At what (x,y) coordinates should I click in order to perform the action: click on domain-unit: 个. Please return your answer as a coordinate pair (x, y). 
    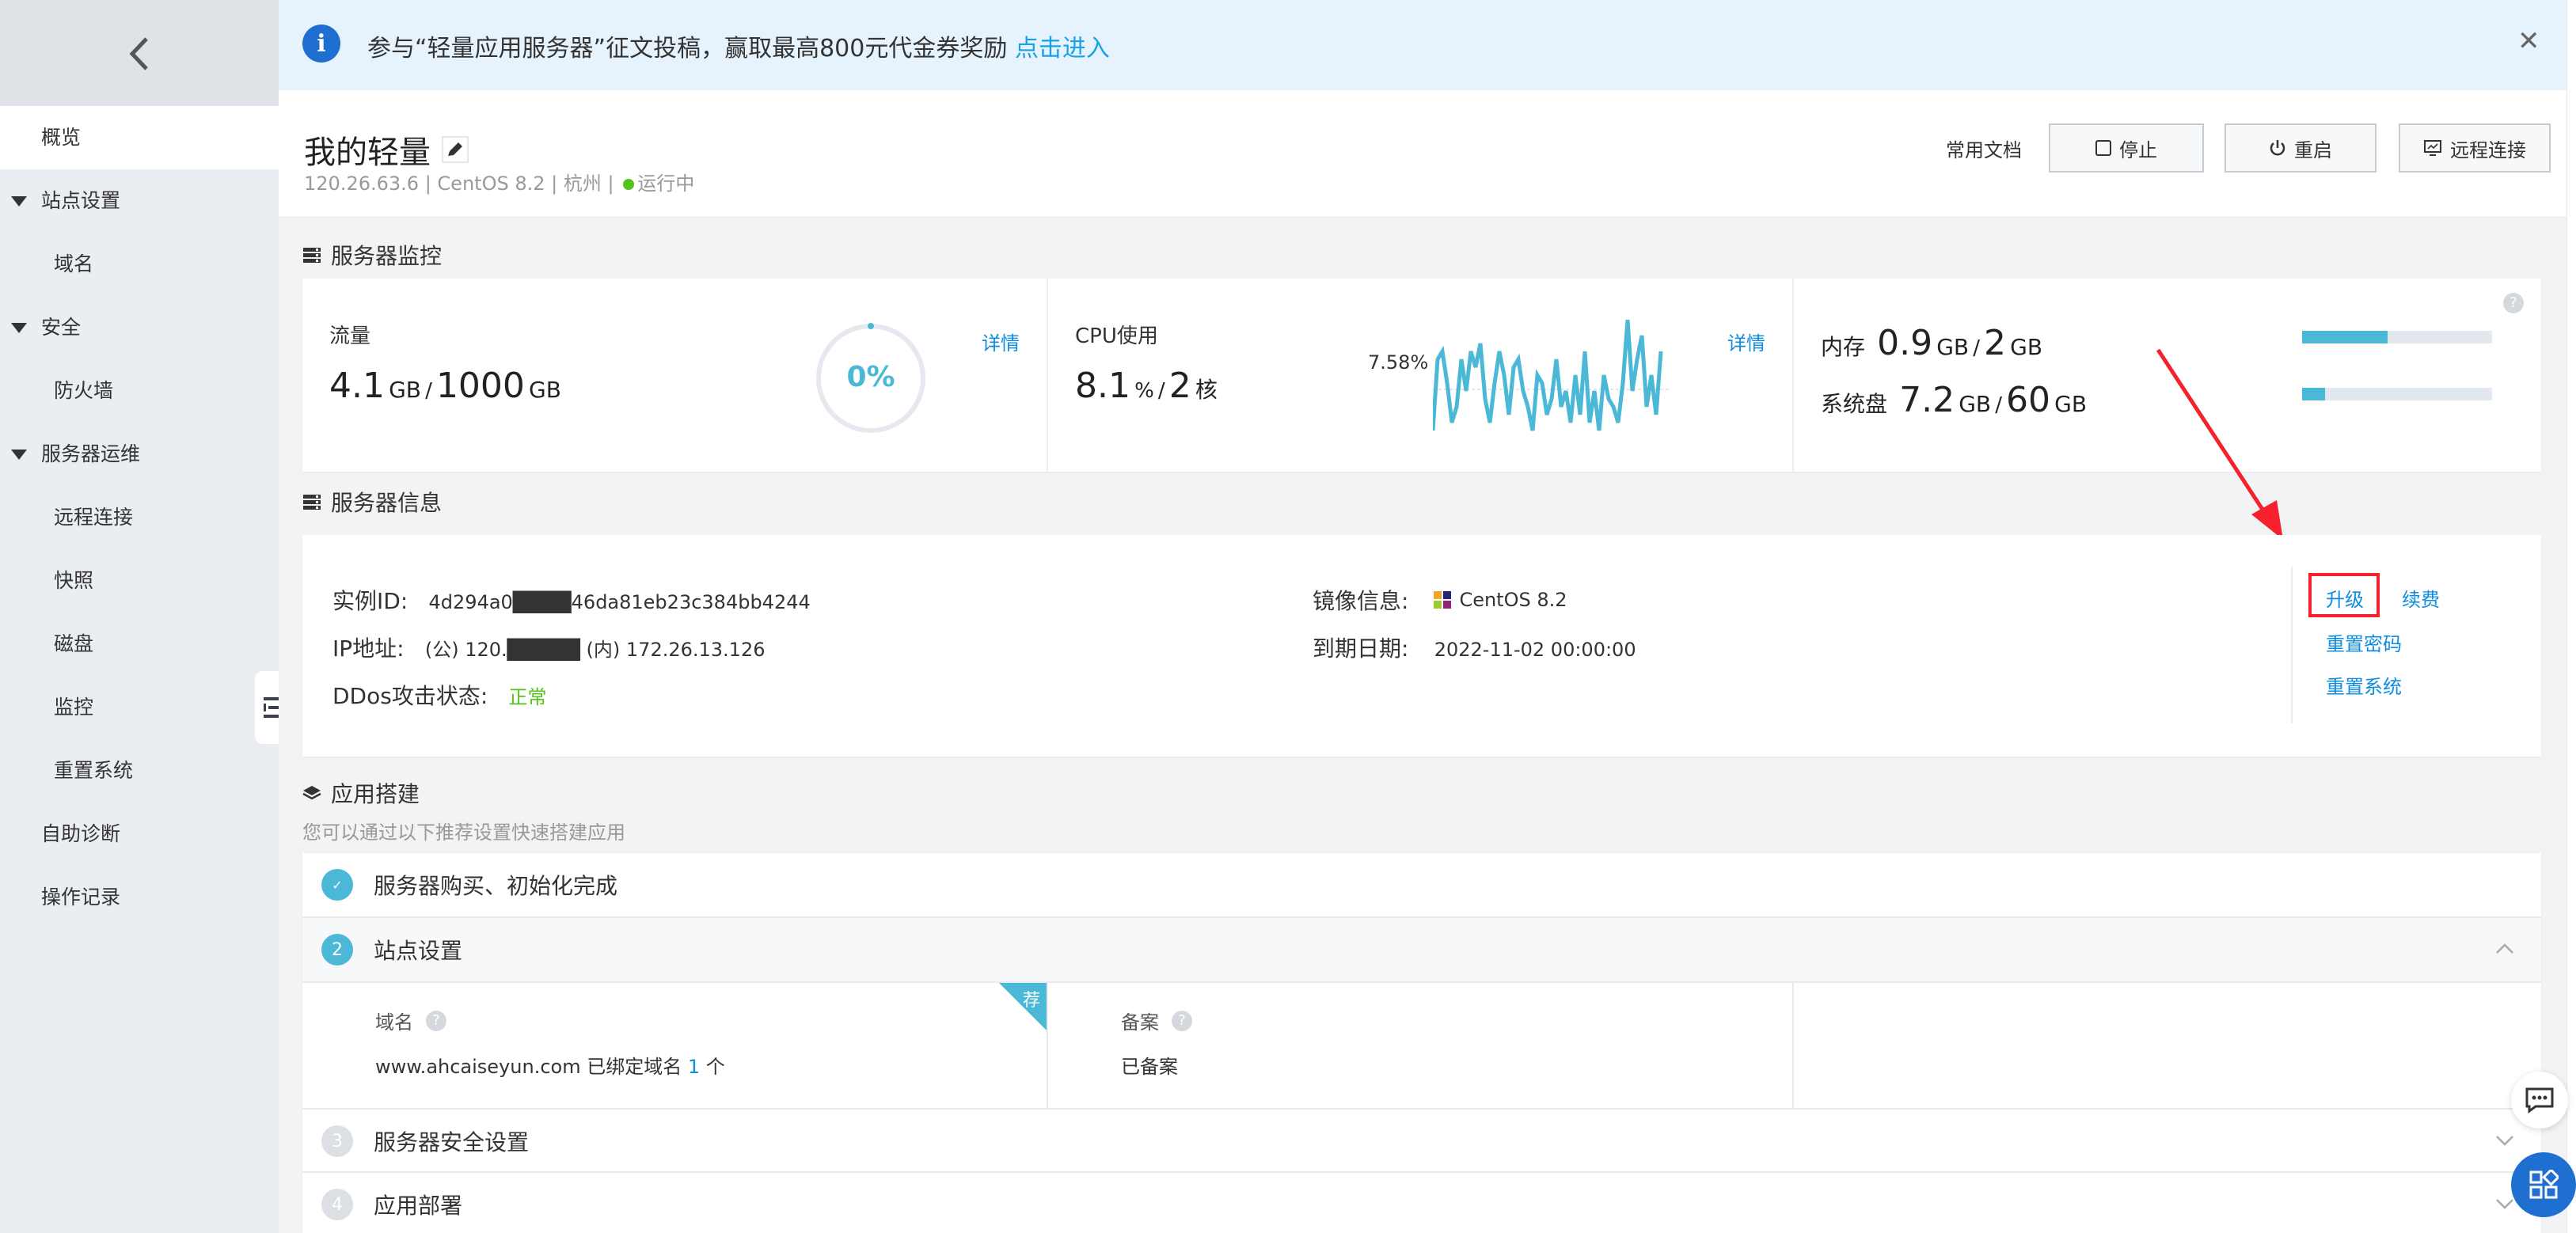
    Looking at the image, I should click on (715, 1067).